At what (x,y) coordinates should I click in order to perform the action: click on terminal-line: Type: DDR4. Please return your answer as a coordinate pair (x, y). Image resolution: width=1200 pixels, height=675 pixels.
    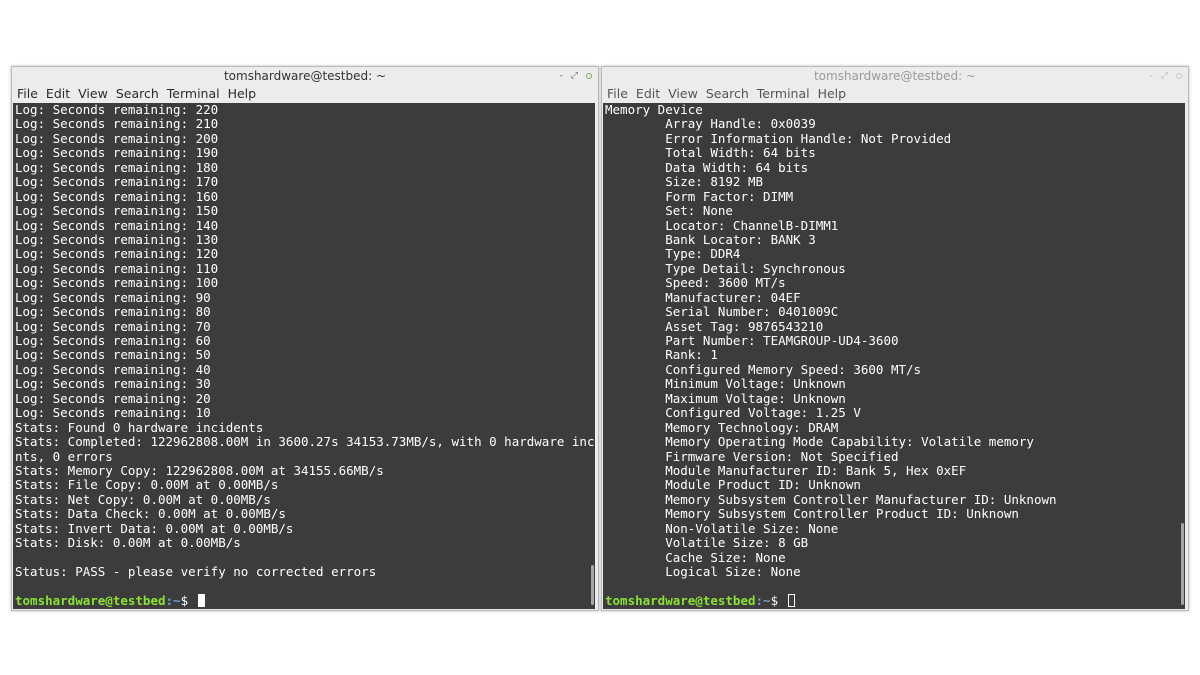
    Looking at the image, I should click on (673, 254).